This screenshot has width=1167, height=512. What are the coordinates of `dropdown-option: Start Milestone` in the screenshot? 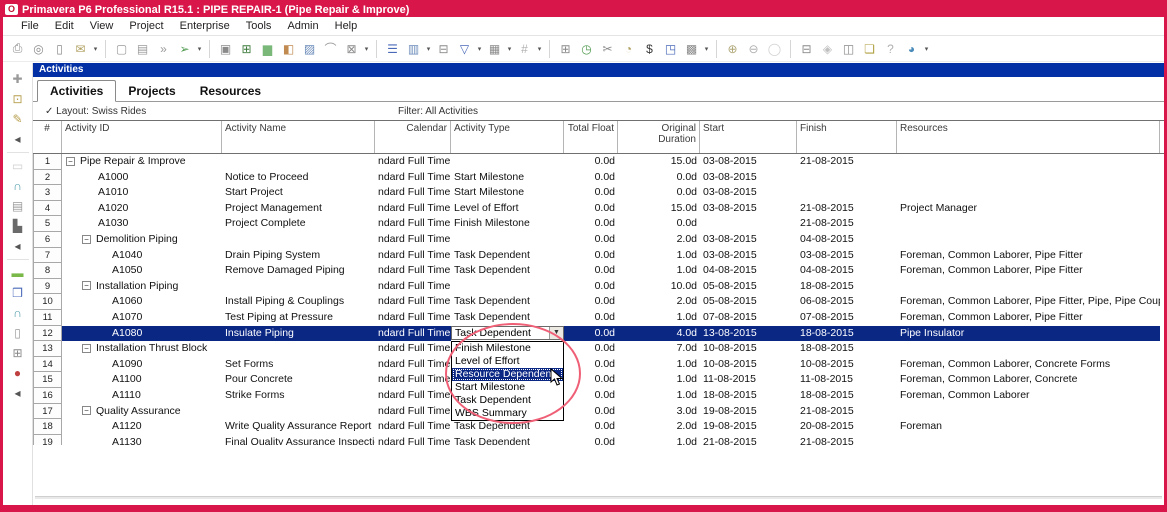 It's located at (507, 387).